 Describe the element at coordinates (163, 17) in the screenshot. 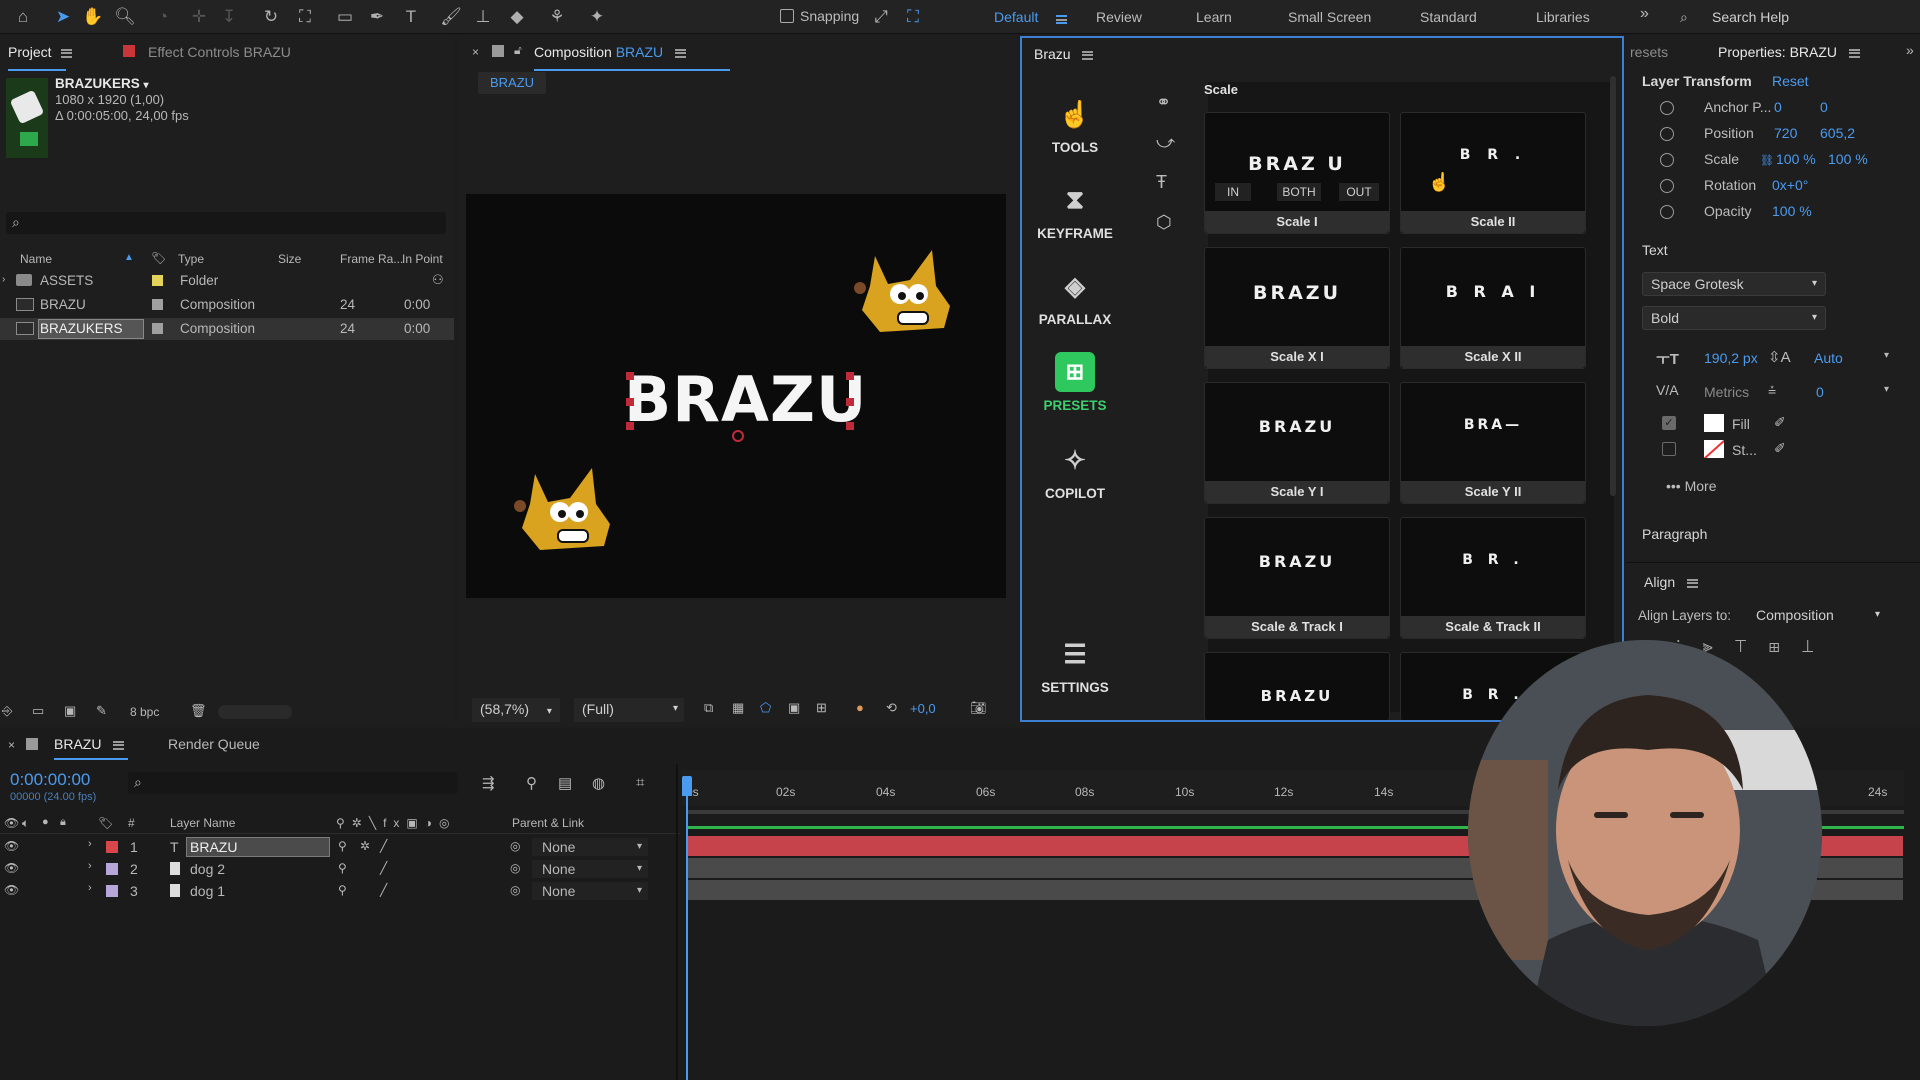

I see `orbit-tool-icon: ◔` at that location.